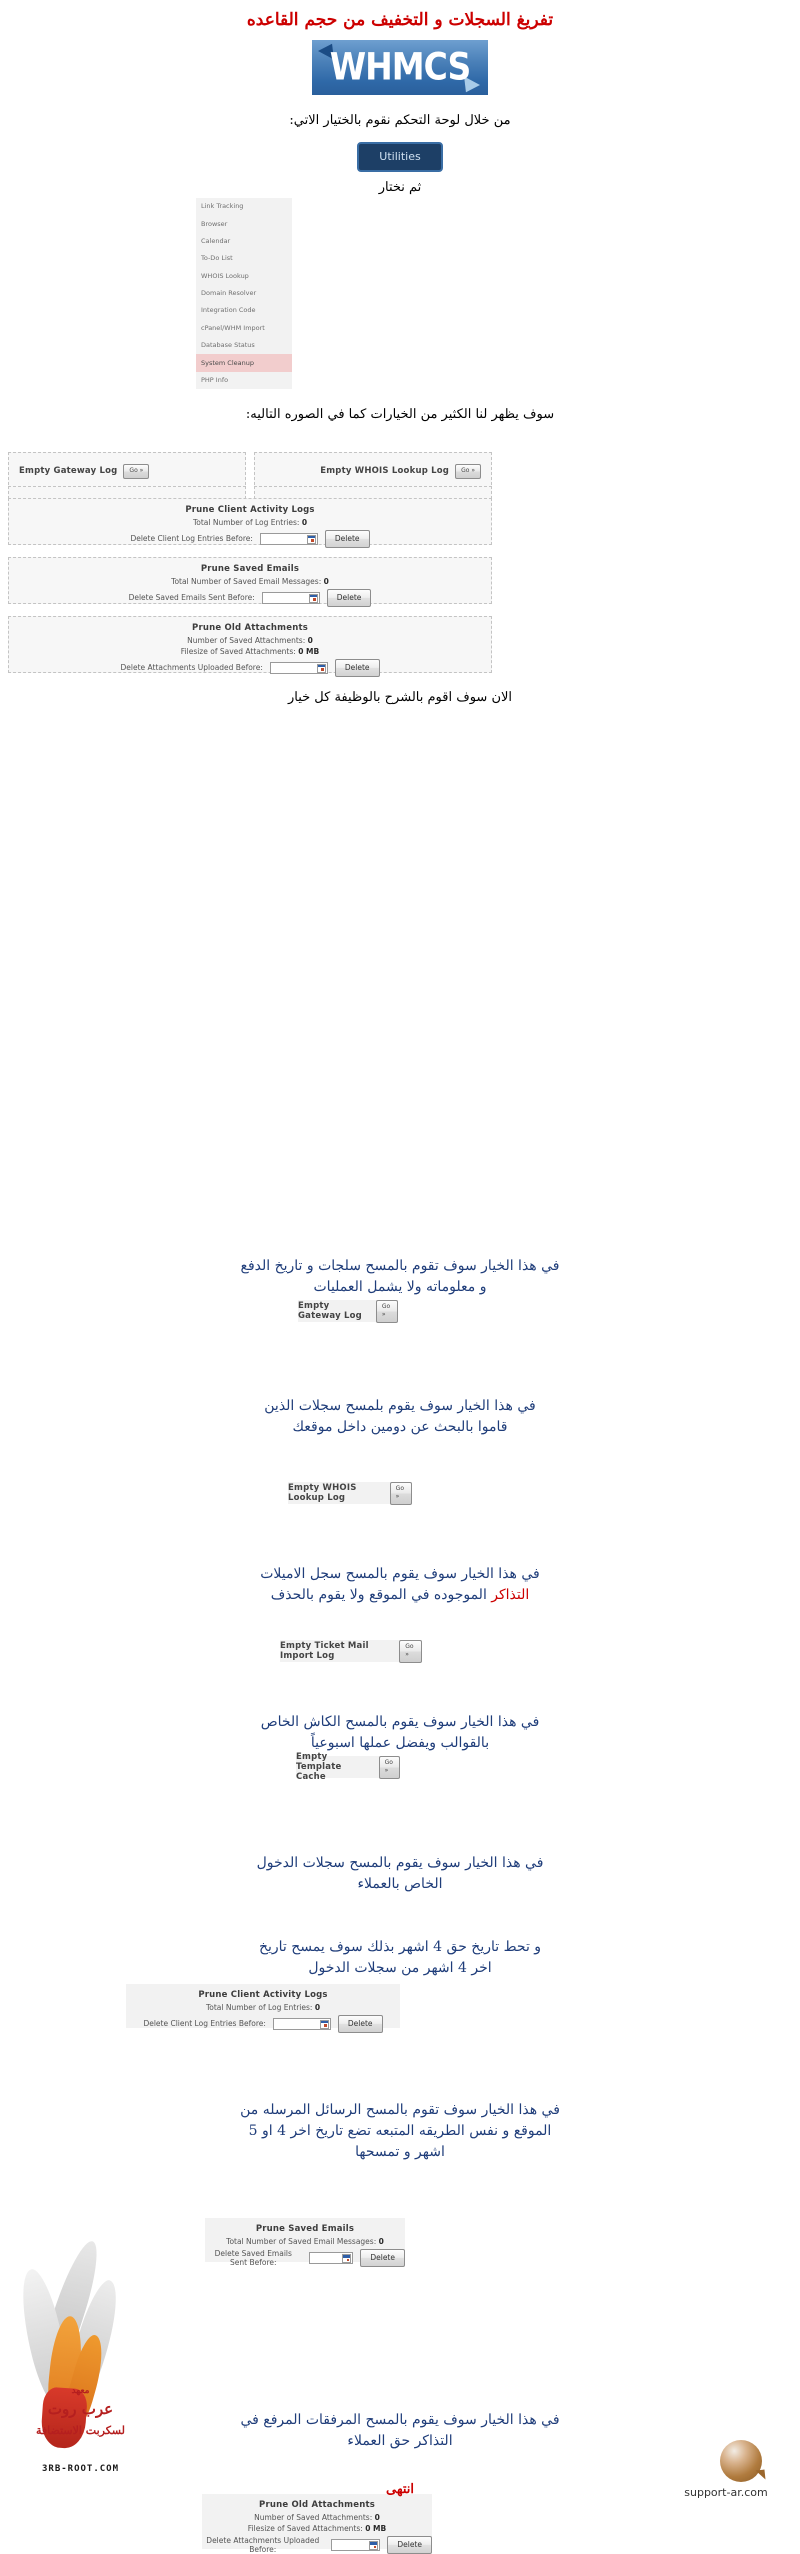 The height and width of the screenshot is (2554, 800). Describe the element at coordinates (347, 539) in the screenshot. I see `prune-client-activity-delete-button: Delete` at that location.